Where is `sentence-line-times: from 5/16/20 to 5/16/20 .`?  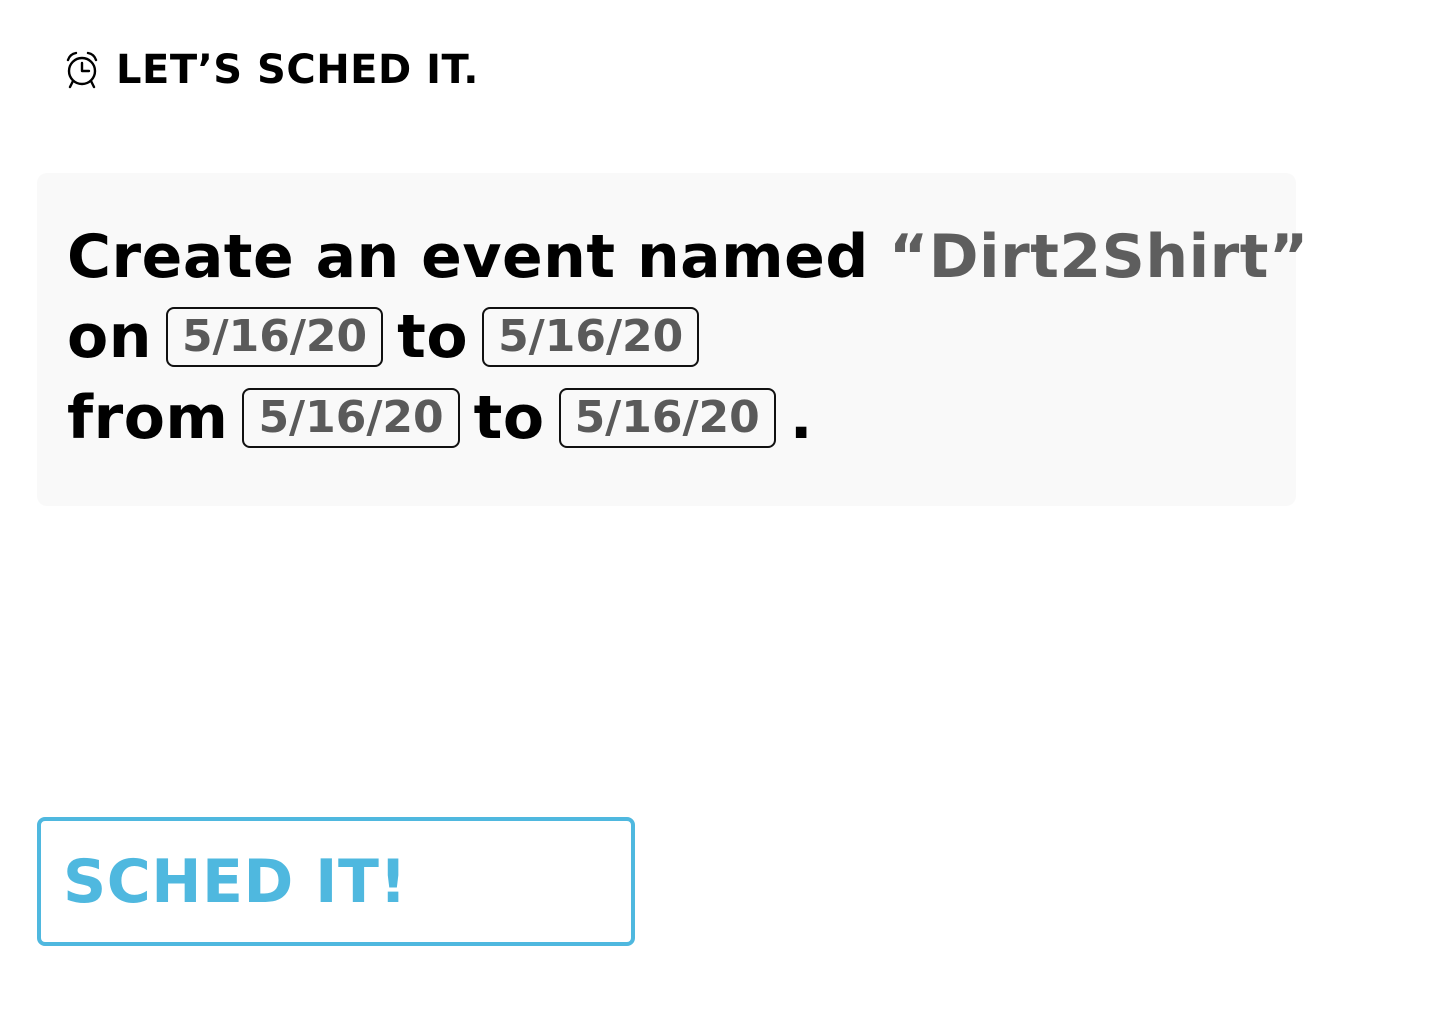
sentence-line-times: from 5/16/20 to 5/16/20 . is located at coordinates (440, 418).